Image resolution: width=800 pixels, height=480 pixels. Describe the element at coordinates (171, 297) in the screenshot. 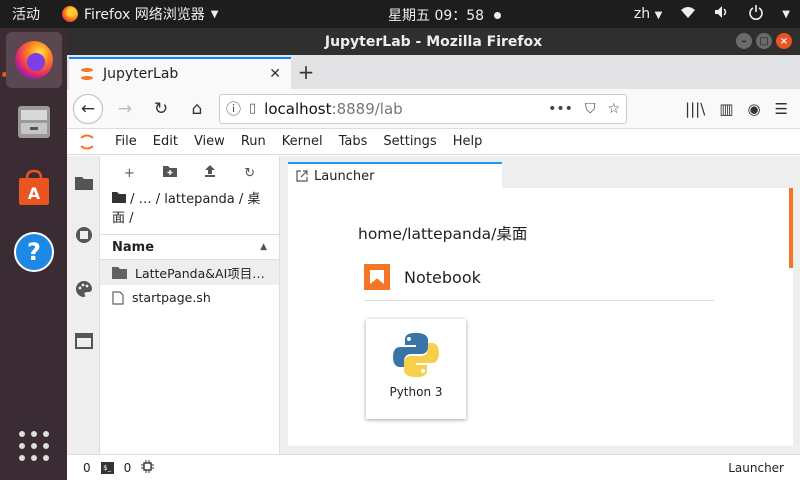

I see `file-name: startpage.sh` at that location.